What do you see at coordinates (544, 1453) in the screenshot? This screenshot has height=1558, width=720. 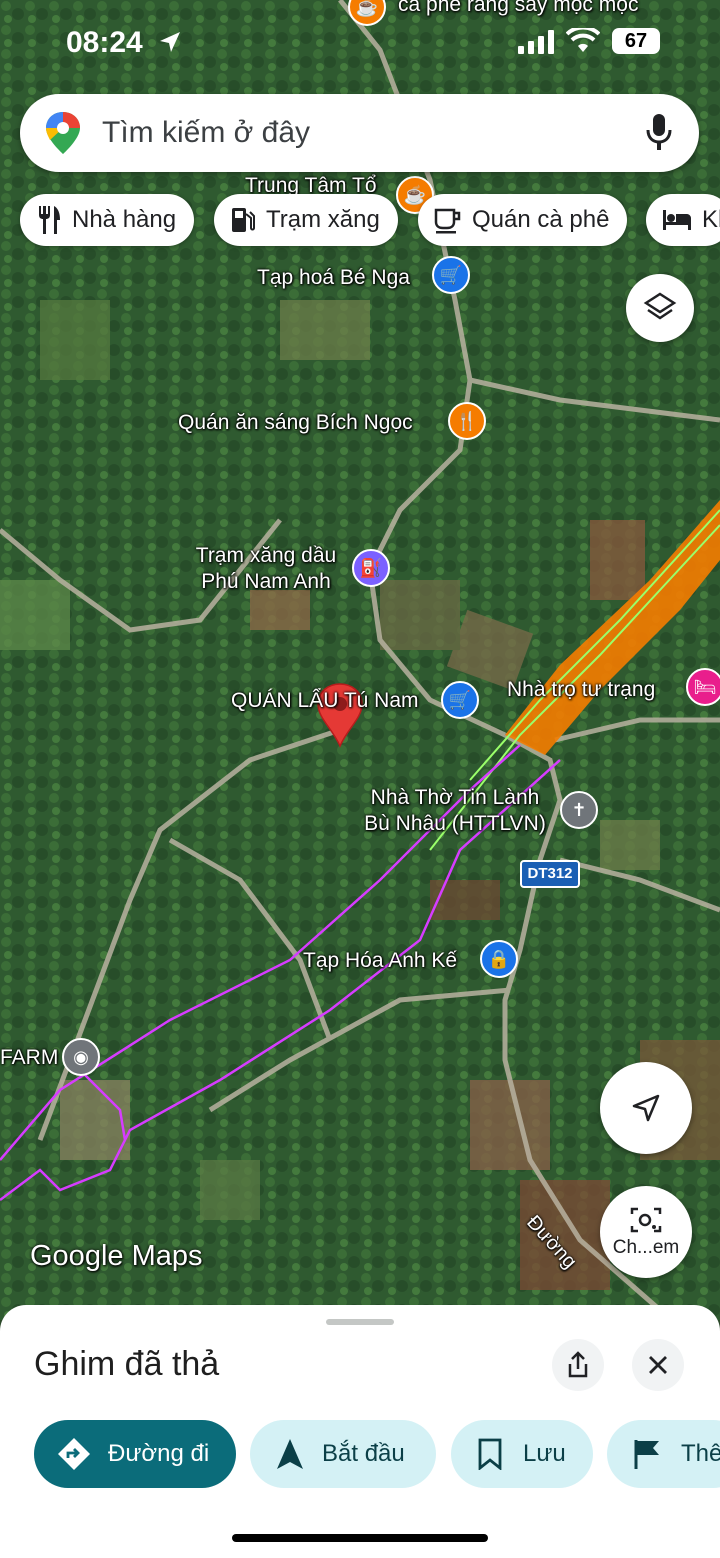 I see `save-label: Lưu` at bounding box center [544, 1453].